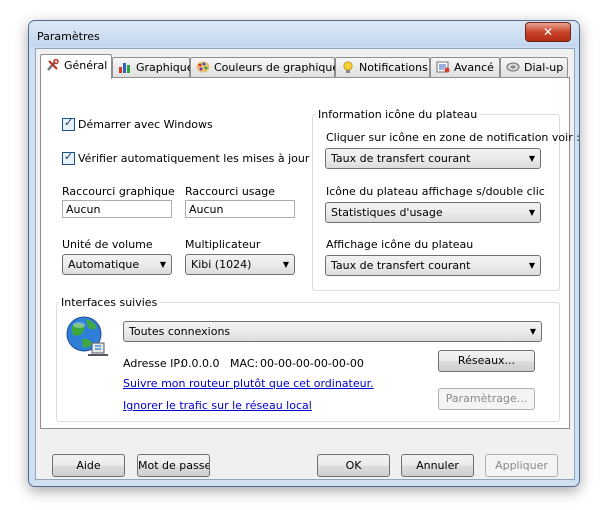 This screenshot has width=613, height=510. What do you see at coordinates (435, 191) in the screenshot?
I see `tray-dblclick-label: Icône du plateau affichage s/double clic` at bounding box center [435, 191].